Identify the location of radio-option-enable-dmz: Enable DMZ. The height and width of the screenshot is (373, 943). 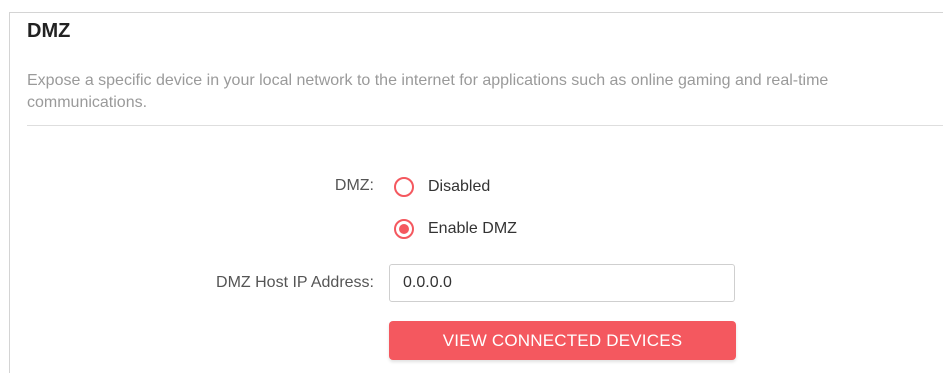
(455, 229).